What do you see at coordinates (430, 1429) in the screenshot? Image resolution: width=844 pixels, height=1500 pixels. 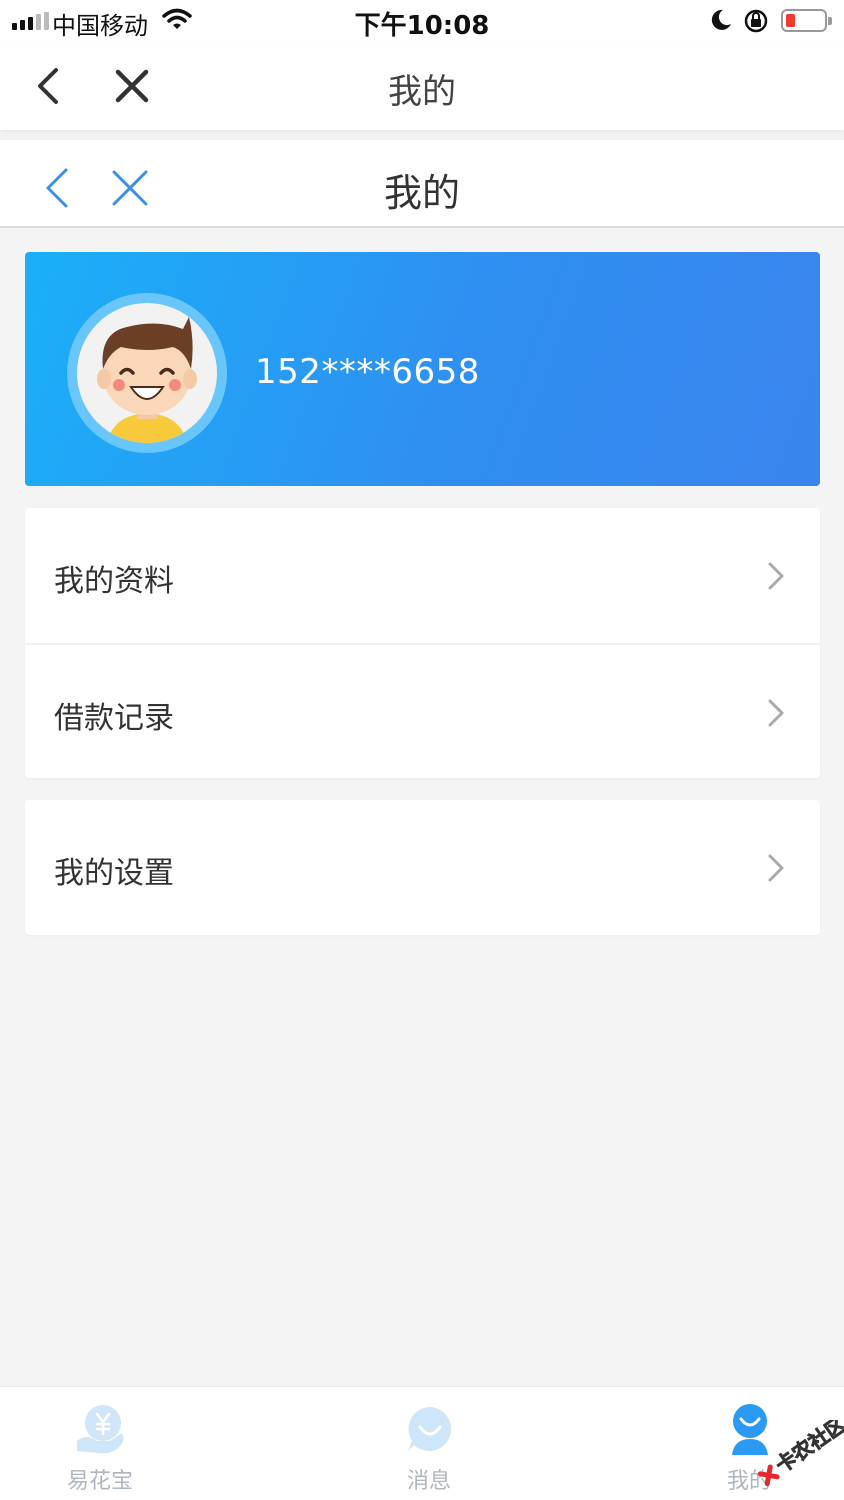 I see `smile-bubble-icon` at bounding box center [430, 1429].